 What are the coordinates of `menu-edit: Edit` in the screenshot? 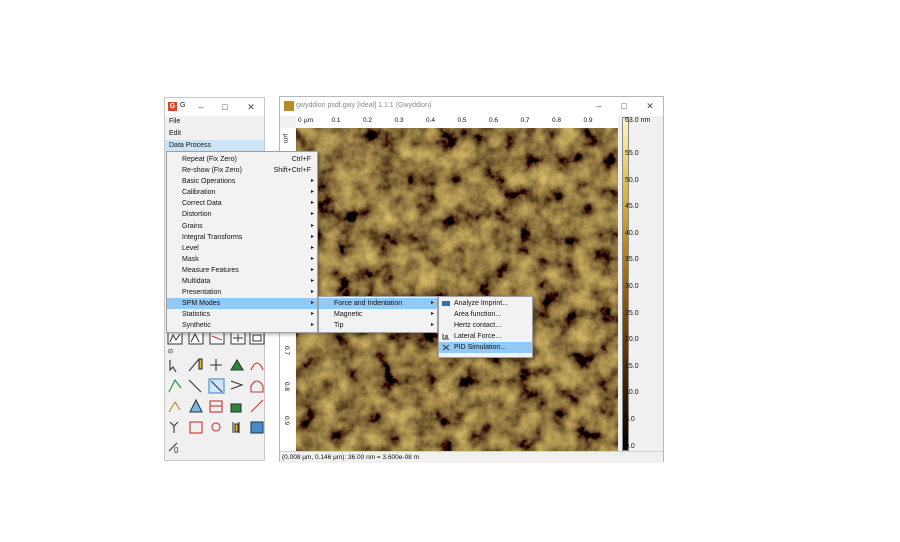 It's located at (214, 133).